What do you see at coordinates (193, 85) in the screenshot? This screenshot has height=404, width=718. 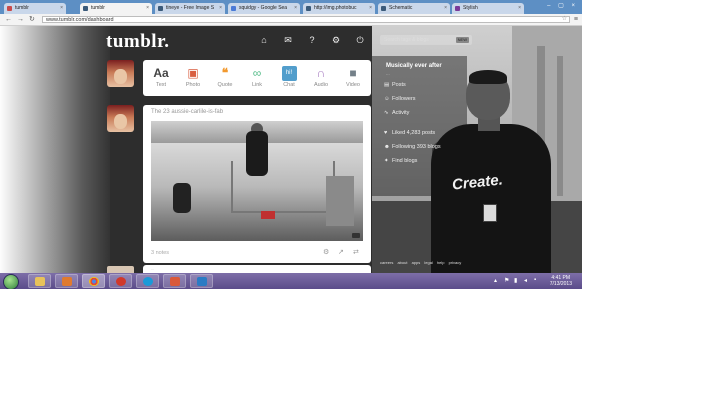 I see `post-type-label: Photo` at bounding box center [193, 85].